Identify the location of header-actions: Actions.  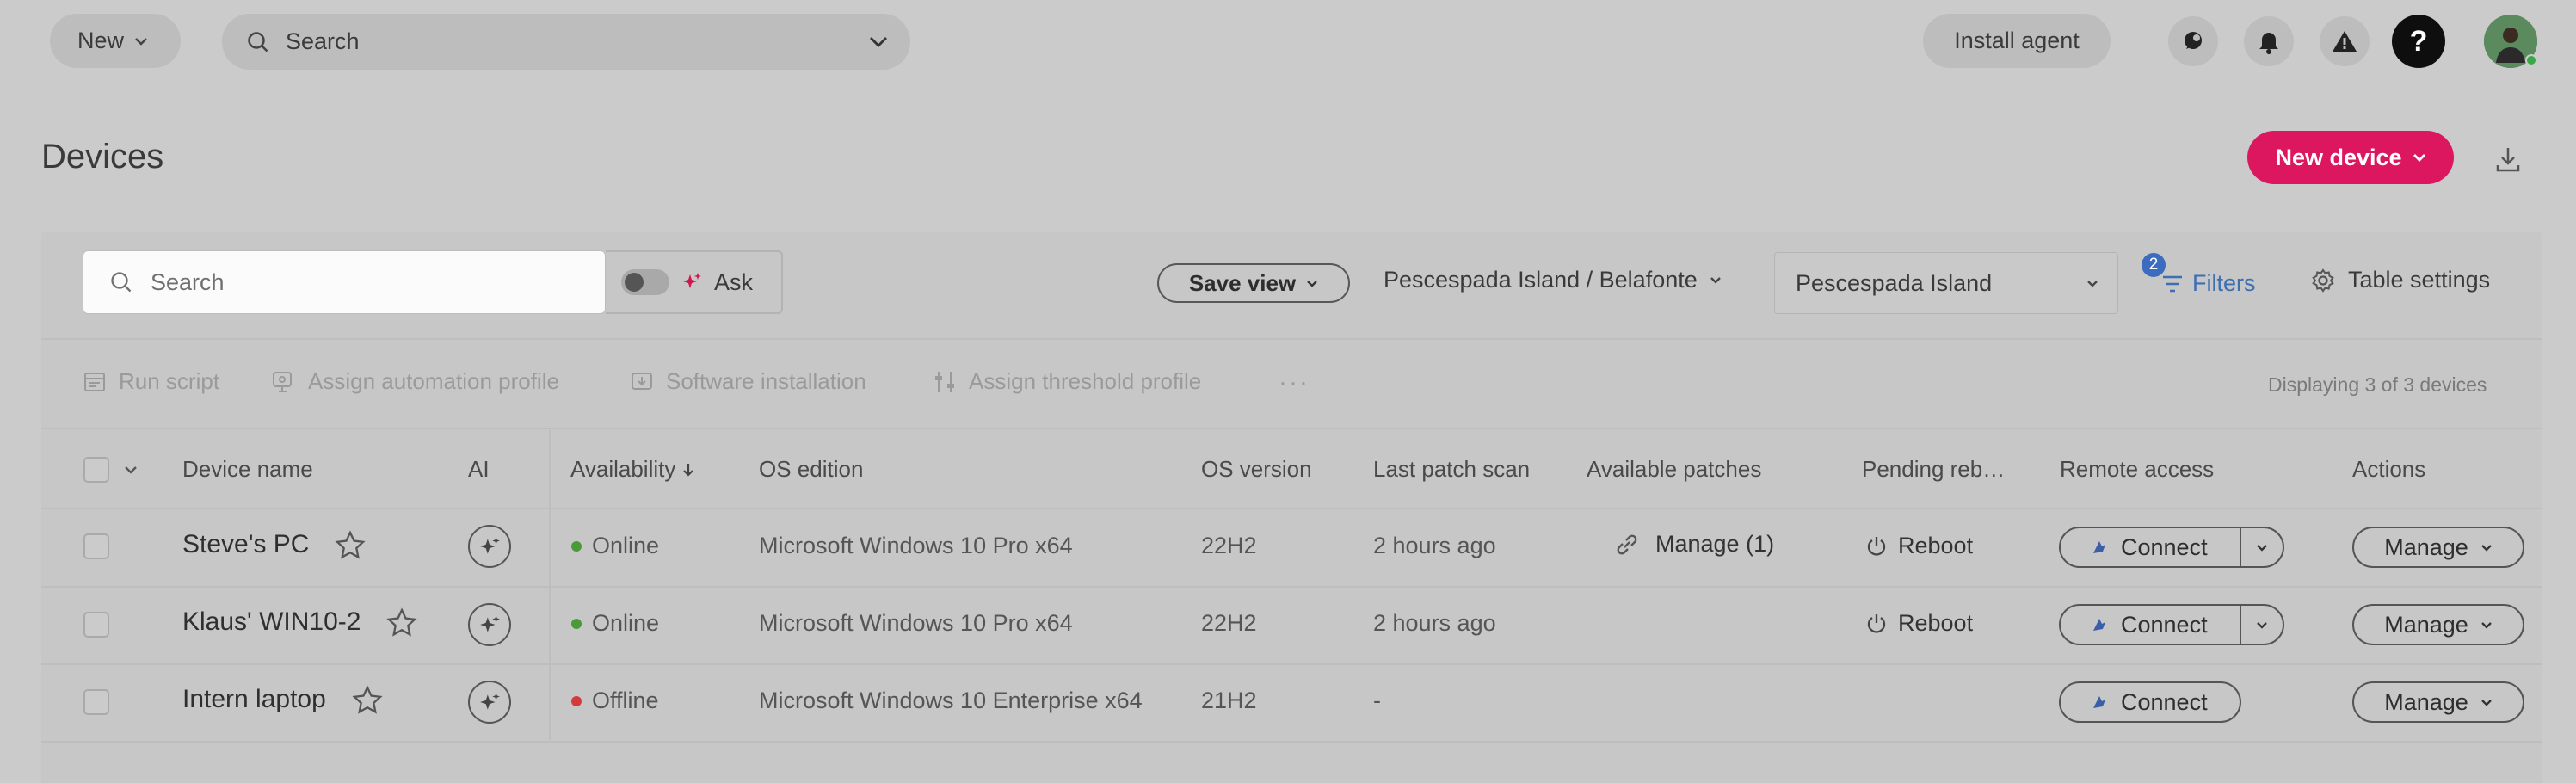
(2389, 469).